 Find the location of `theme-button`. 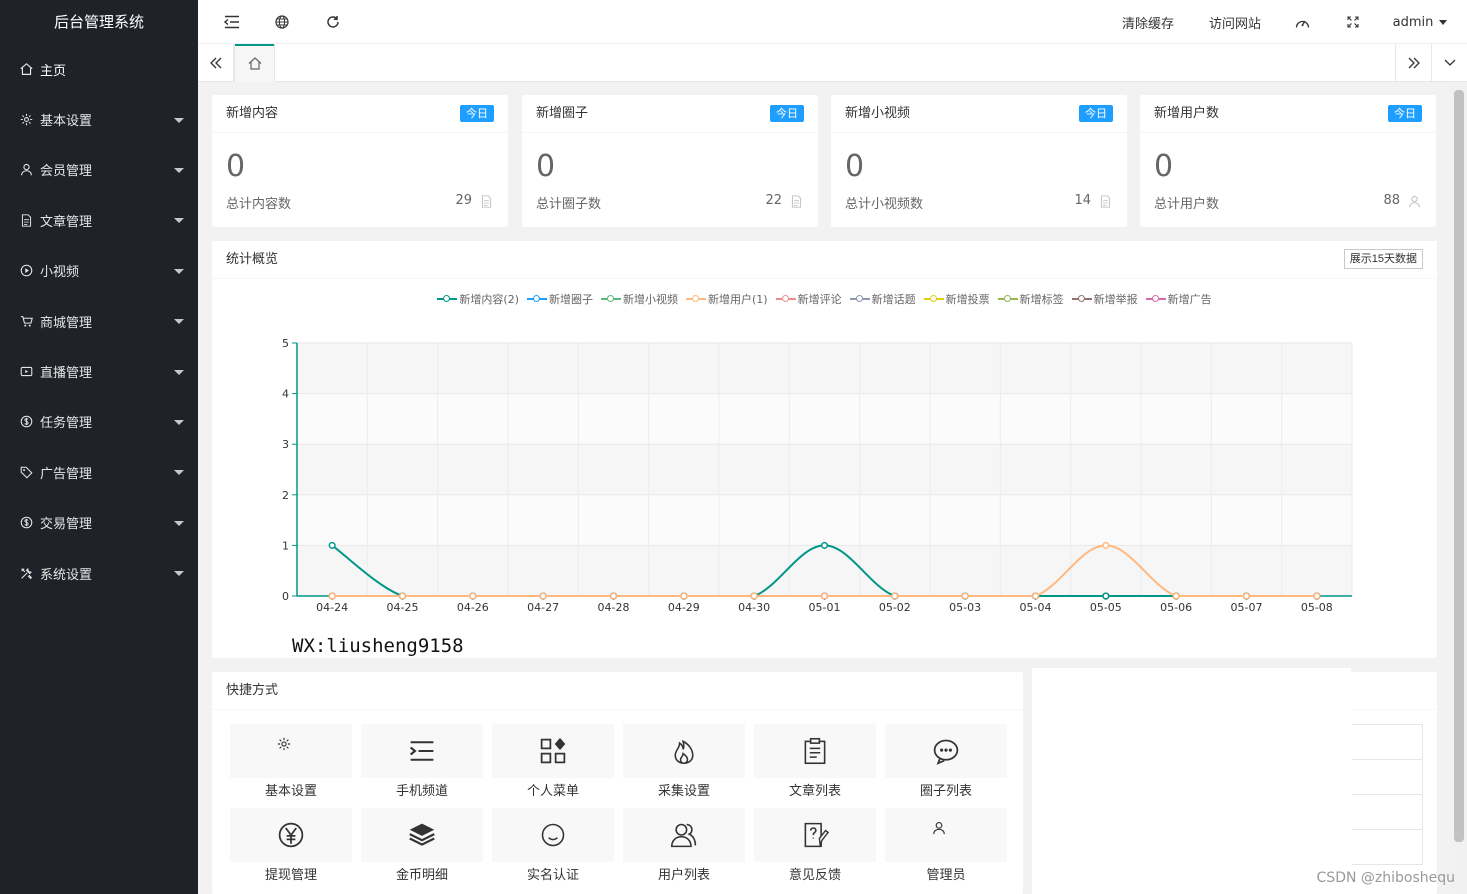

theme-button is located at coordinates (1302, 22).